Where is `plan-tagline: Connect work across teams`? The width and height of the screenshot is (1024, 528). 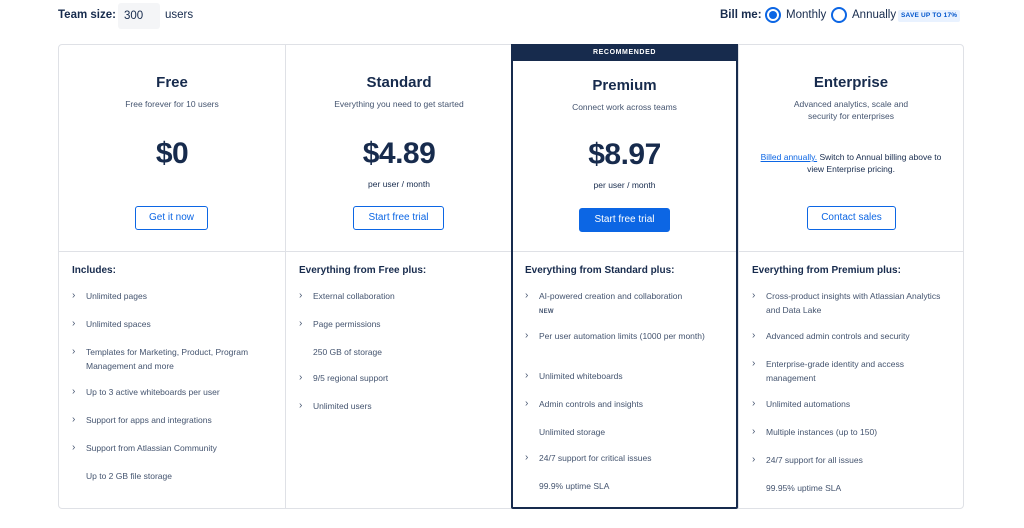 plan-tagline: Connect work across teams is located at coordinates (624, 107).